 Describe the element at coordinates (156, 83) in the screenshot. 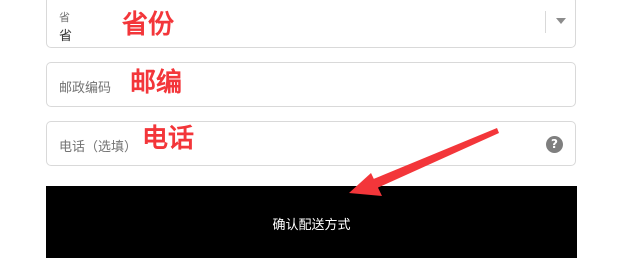

I see `annotation-postal: 邮编` at that location.